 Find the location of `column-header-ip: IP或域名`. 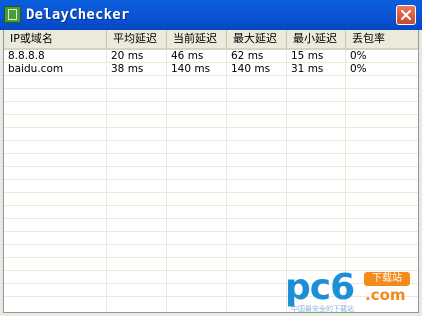

column-header-ip: IP或域名 is located at coordinates (55, 39).